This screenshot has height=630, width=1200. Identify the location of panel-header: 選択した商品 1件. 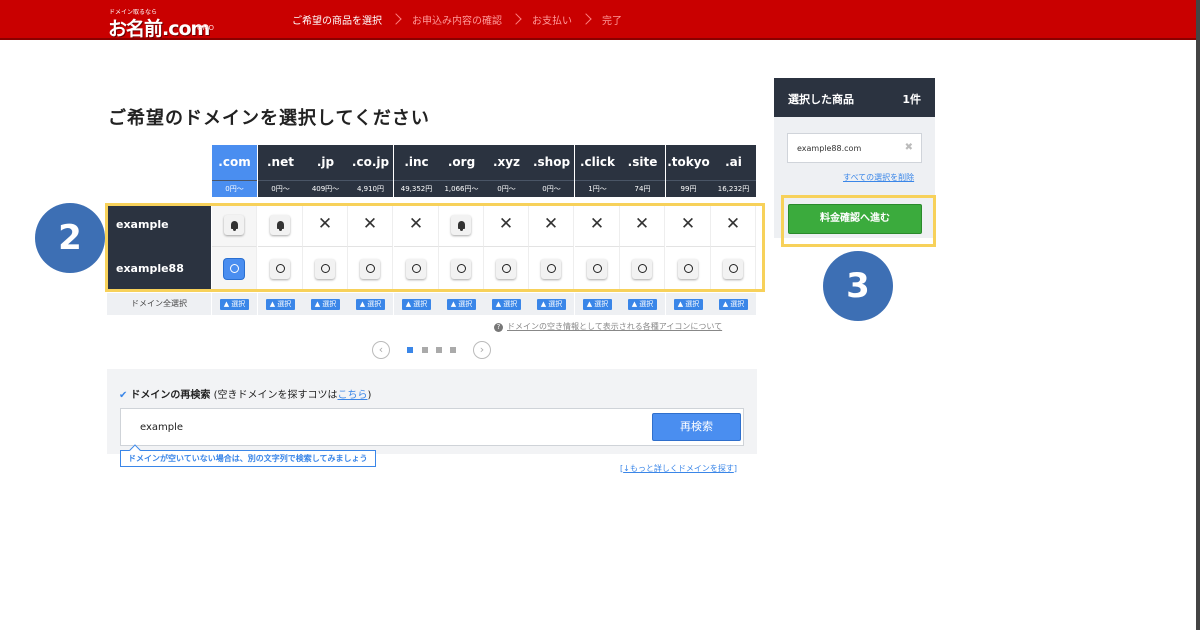
(854, 97).